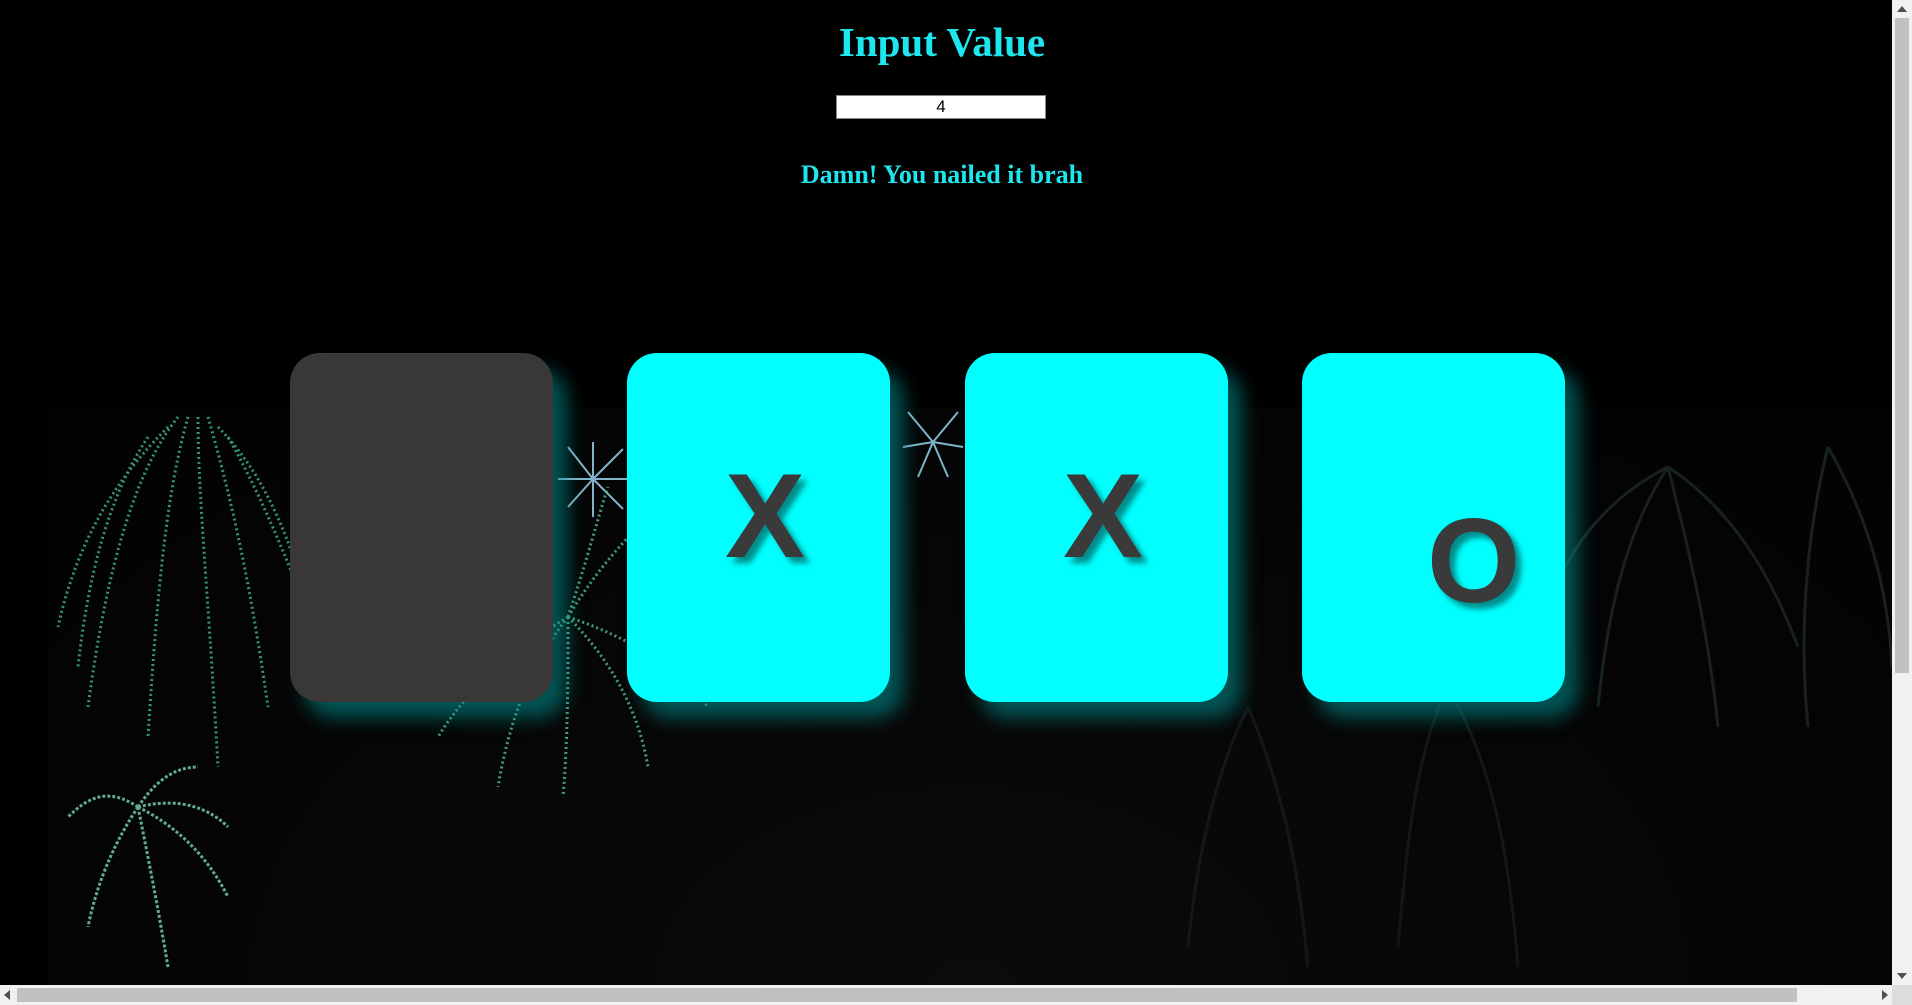  Describe the element at coordinates (1103, 516) in the screenshot. I see `card-3-symbol: X` at that location.